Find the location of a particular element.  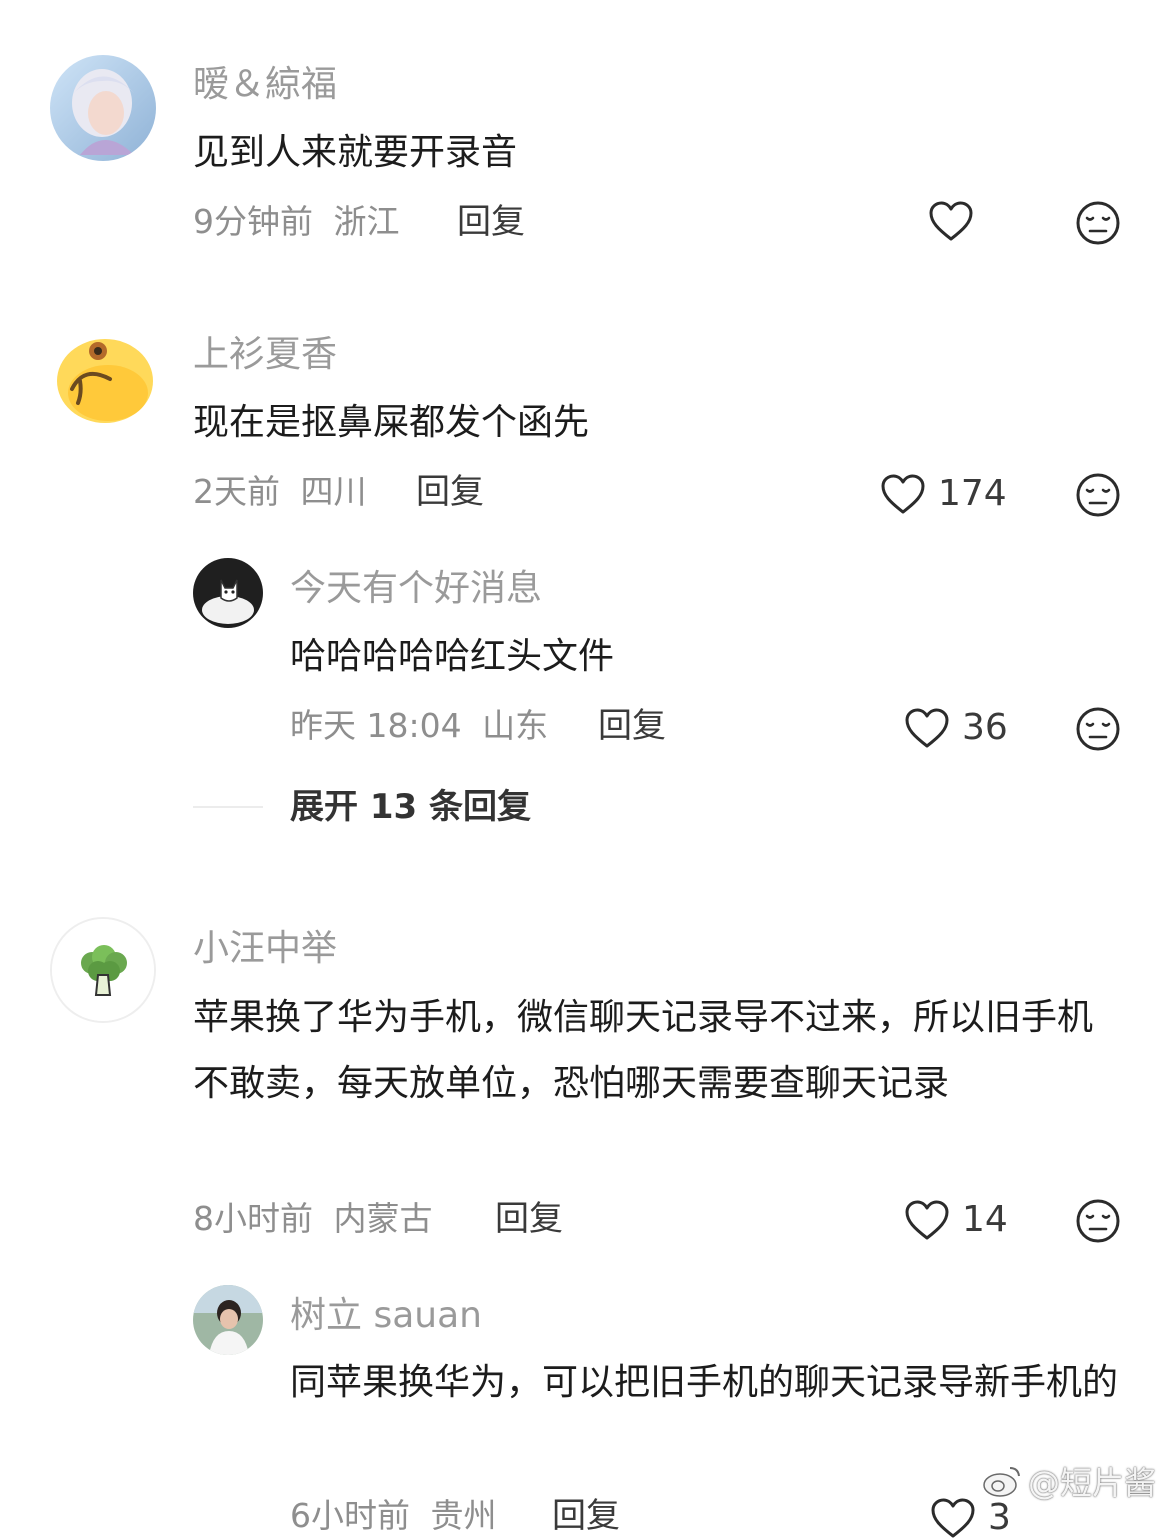

comment-location: 贵州 is located at coordinates (463, 1515).